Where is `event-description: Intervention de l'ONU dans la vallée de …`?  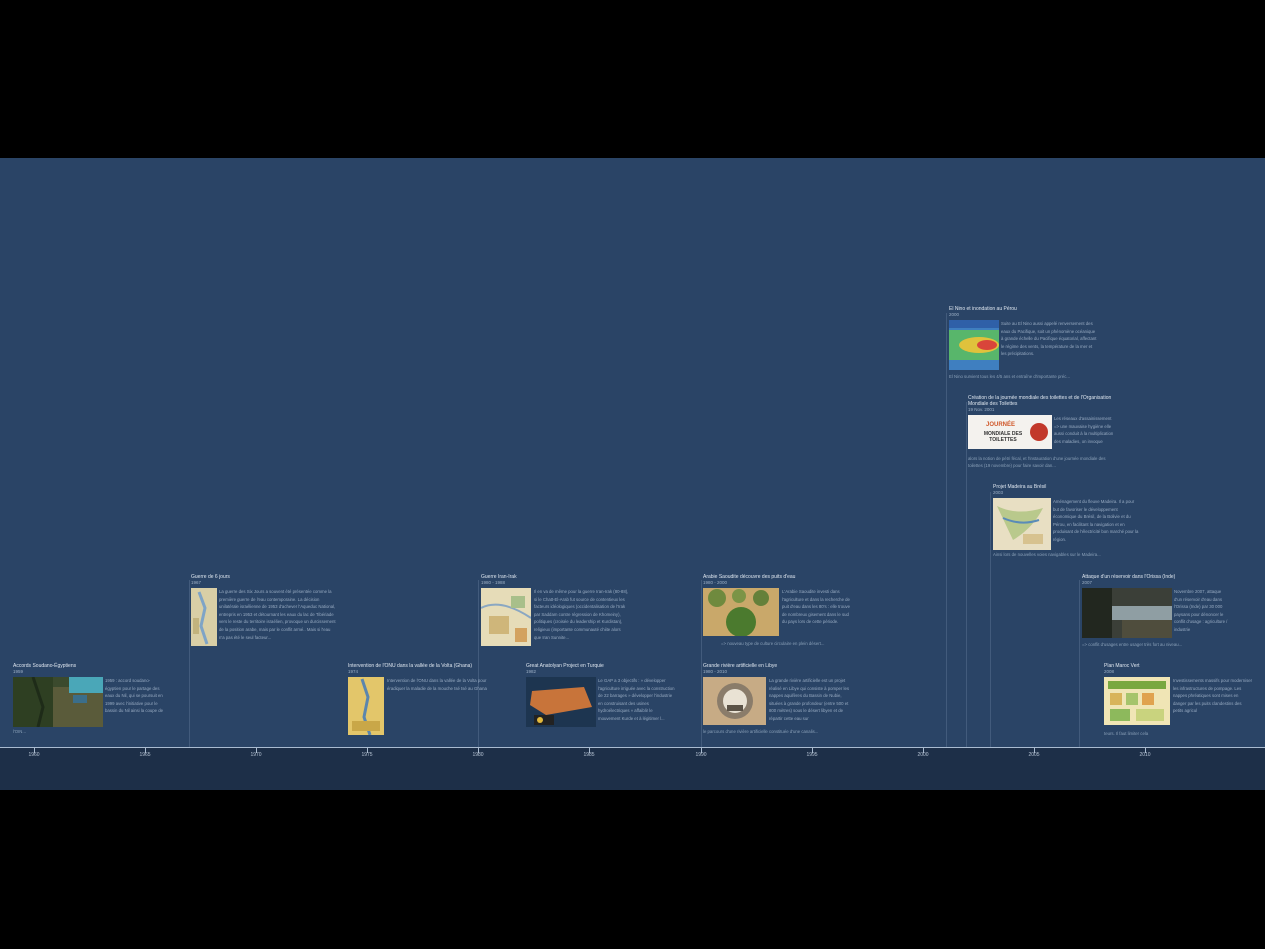 event-description: Intervention de l'ONU dans la vallée de … is located at coordinates (437, 684).